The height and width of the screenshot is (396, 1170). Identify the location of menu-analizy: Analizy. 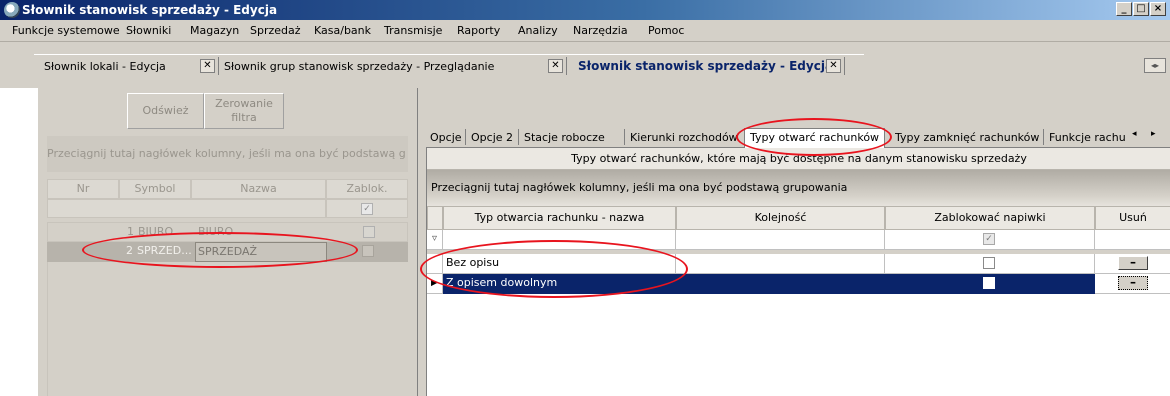
(538, 30).